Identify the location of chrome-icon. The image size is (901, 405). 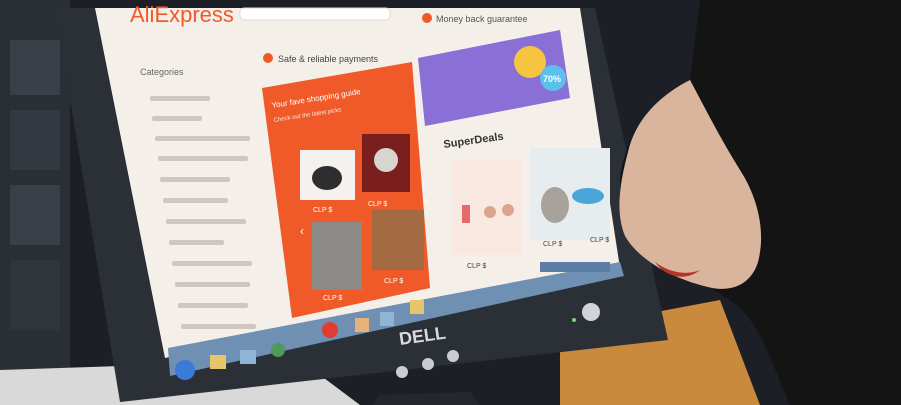
(330, 330).